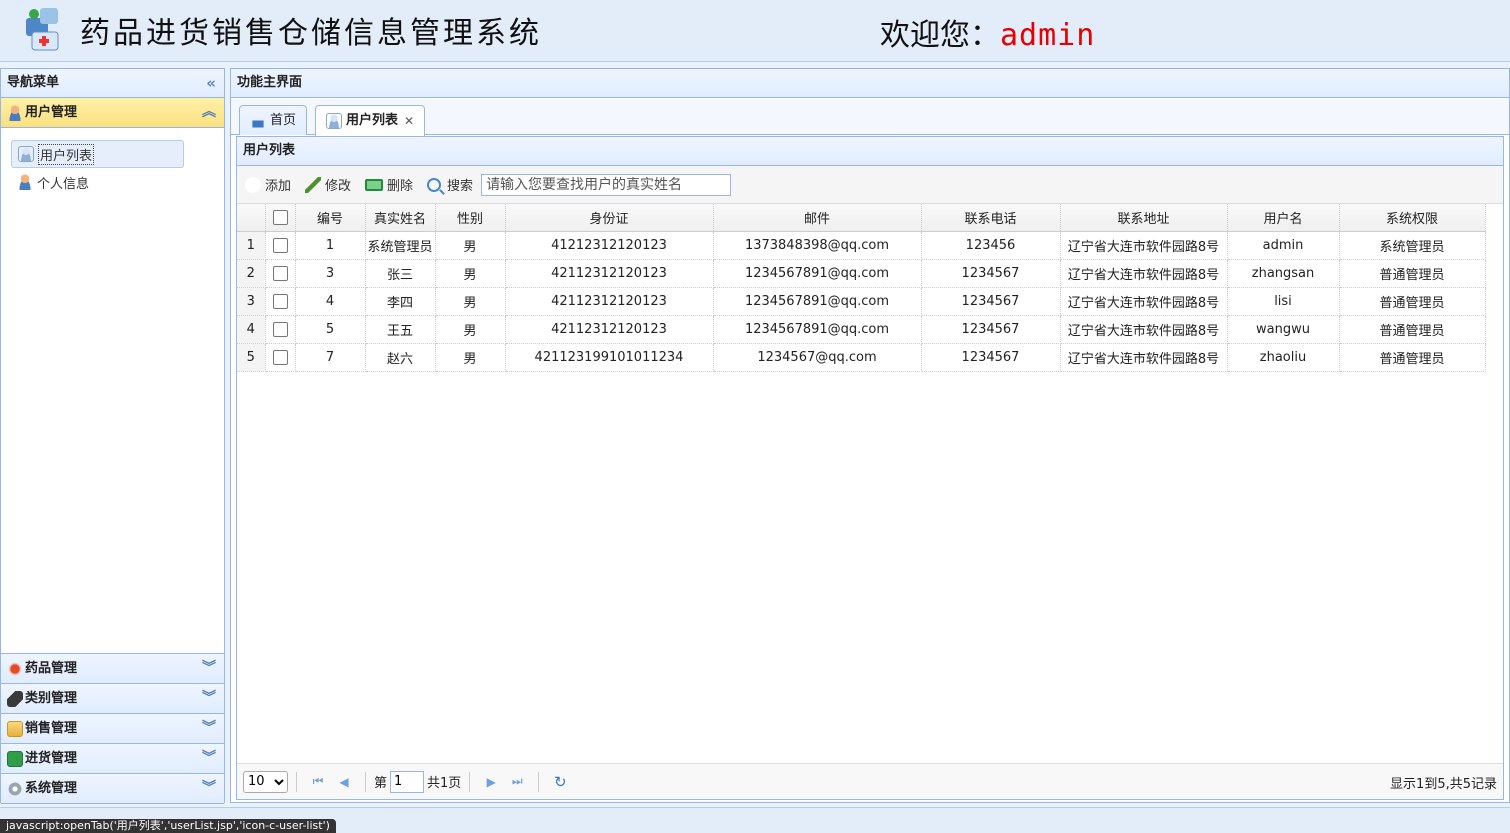 This screenshot has width=1510, height=833. Describe the element at coordinates (609, 218) in the screenshot. I see `column-header: 身份证` at that location.